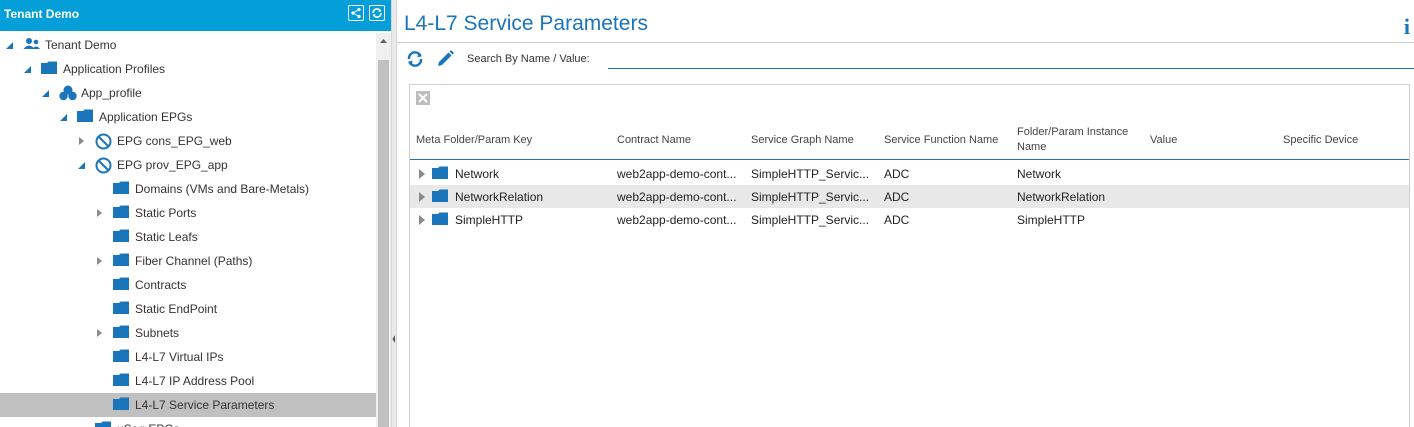  I want to click on tree-item-label: Static Leafs, so click(166, 237).